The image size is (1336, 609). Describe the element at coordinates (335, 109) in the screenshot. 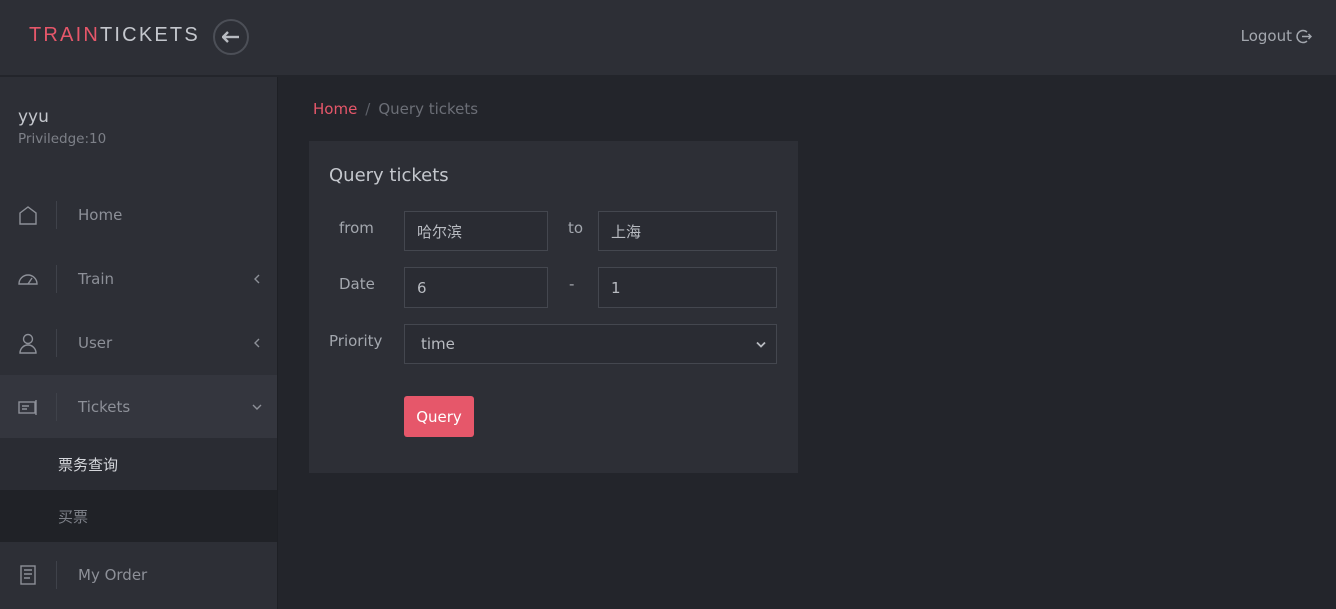

I see `breadcrumb-home-link: Home` at that location.